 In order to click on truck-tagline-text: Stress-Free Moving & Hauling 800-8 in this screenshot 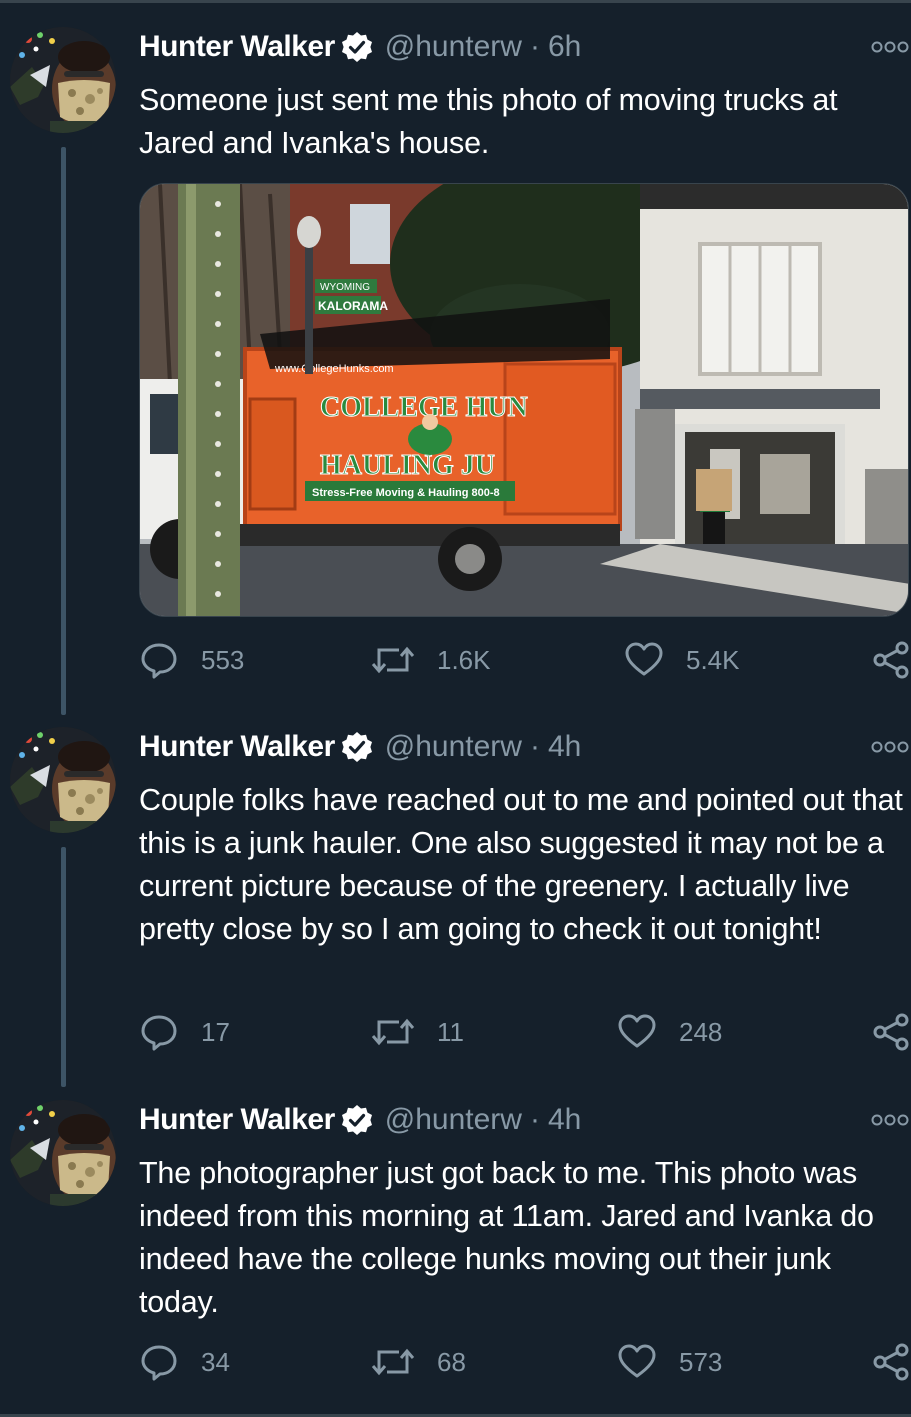, I will do `click(406, 493)`.